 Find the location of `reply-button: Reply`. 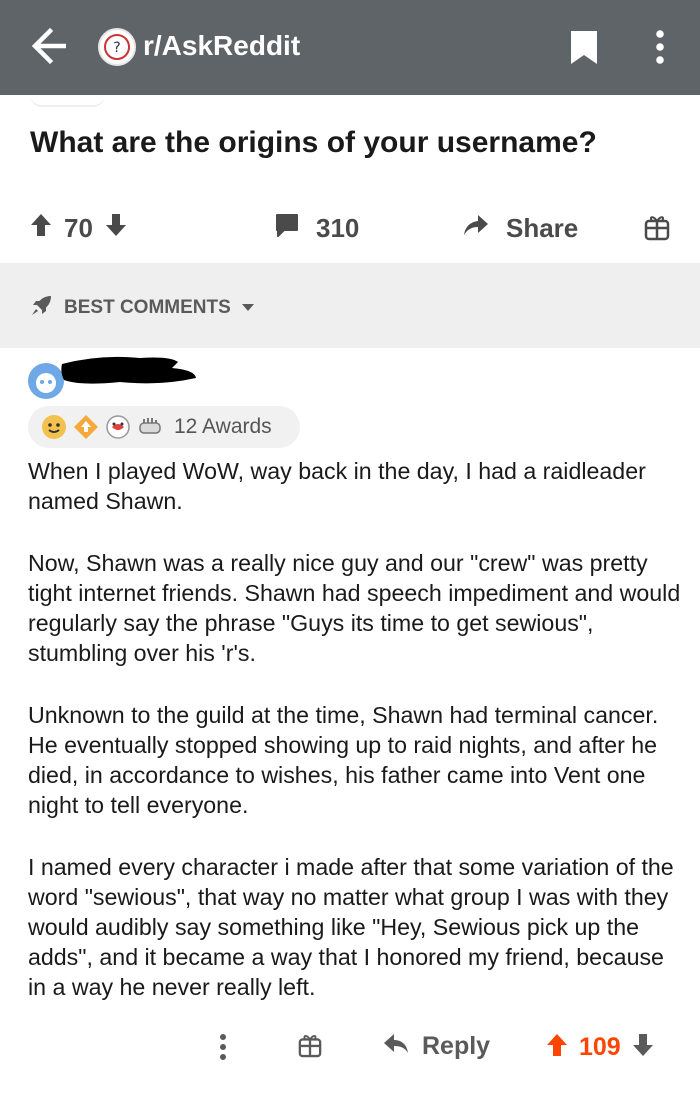

reply-button: Reply is located at coordinates (436, 1046).